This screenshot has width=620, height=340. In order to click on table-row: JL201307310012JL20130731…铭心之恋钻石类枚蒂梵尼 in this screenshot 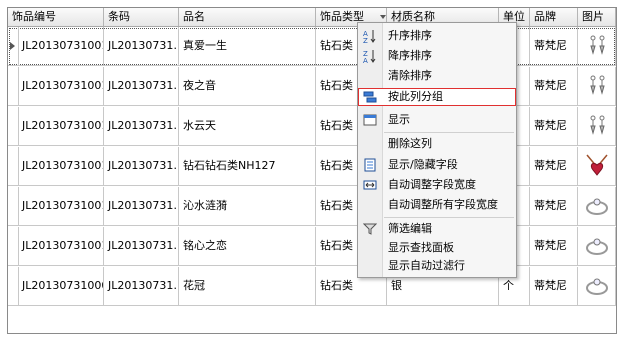, I will do `click(312, 246)`.